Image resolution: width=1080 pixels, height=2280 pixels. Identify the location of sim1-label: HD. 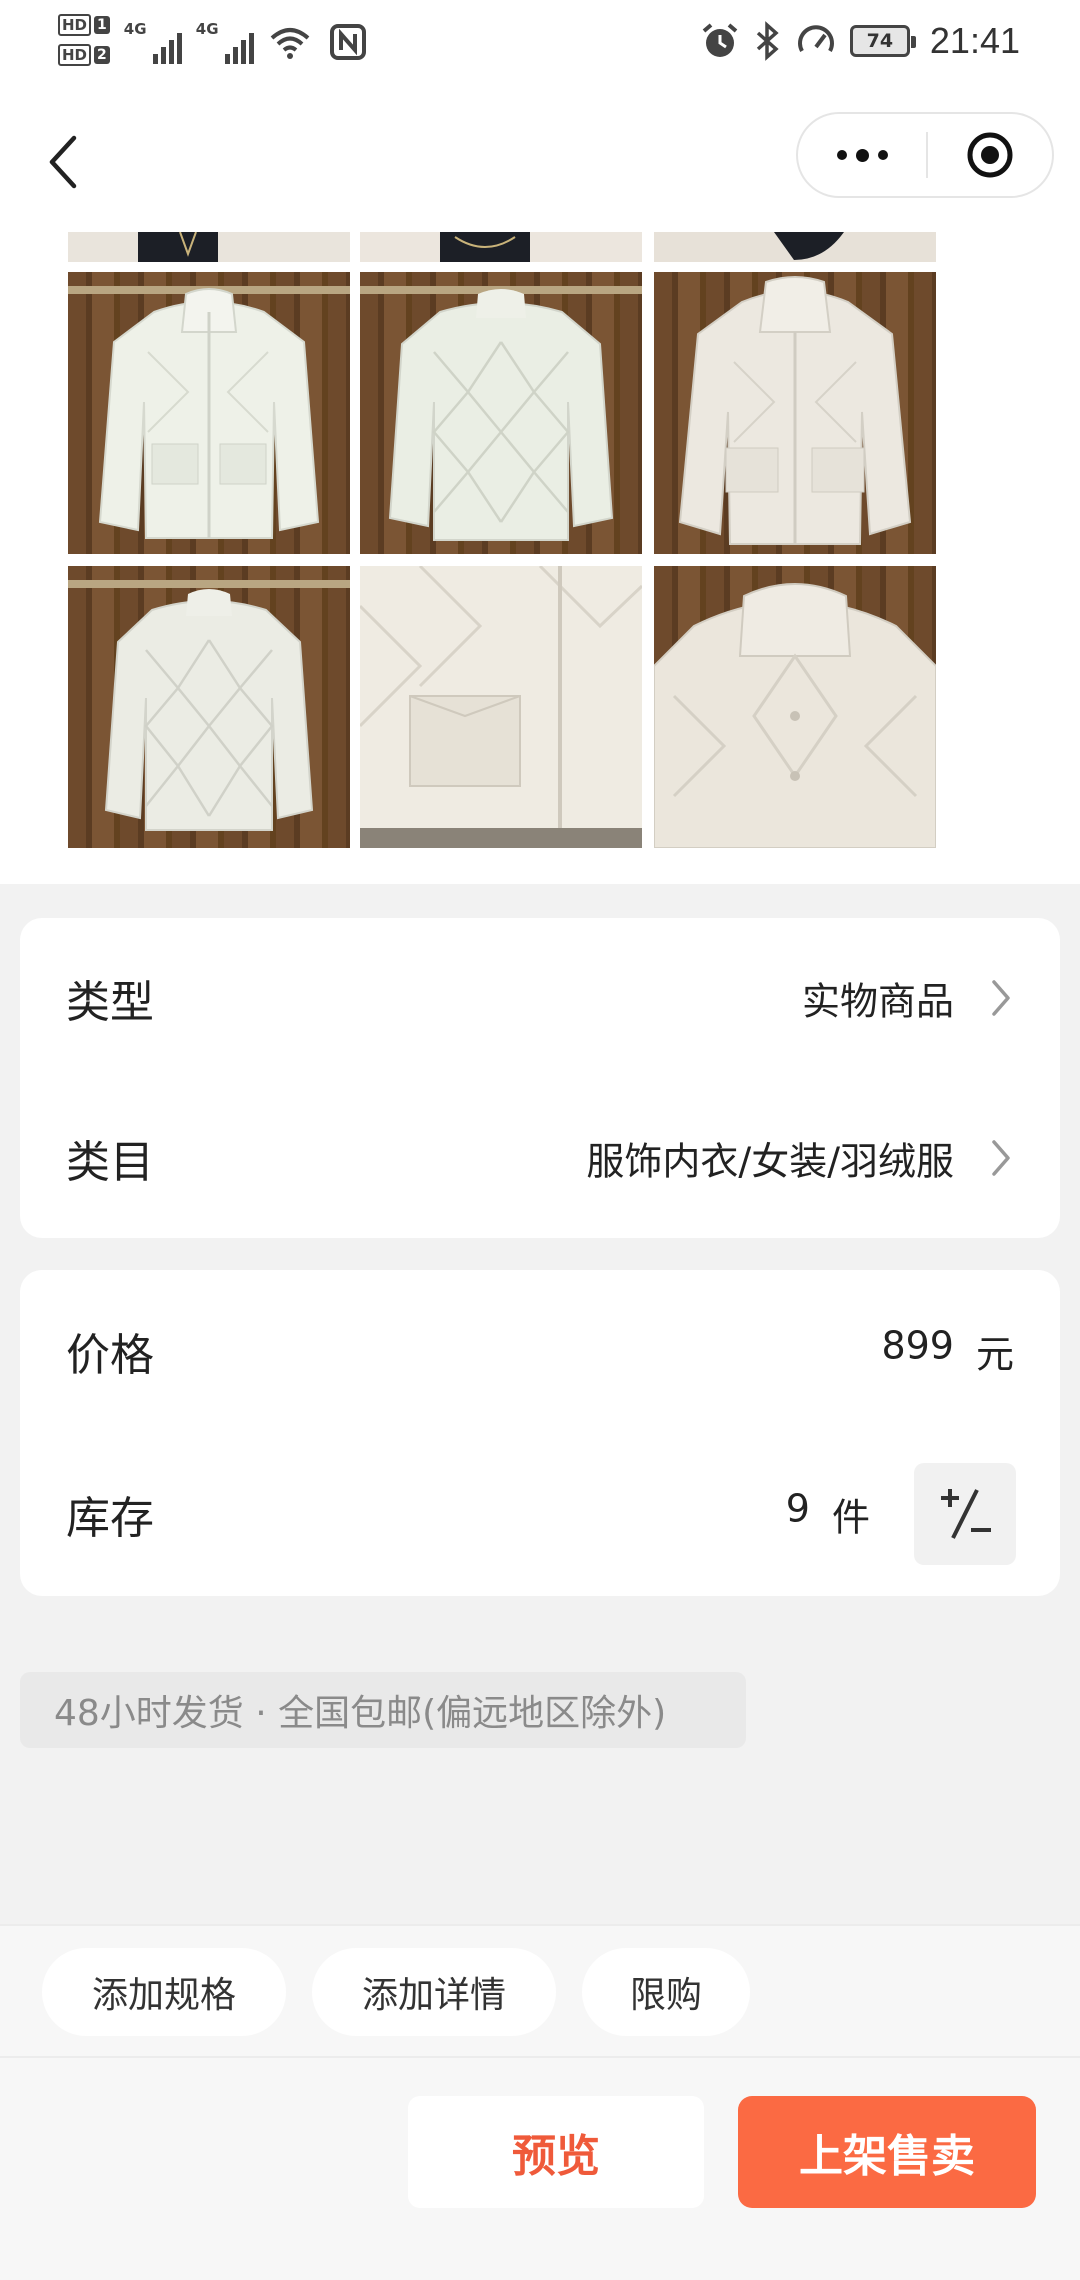
(75, 25).